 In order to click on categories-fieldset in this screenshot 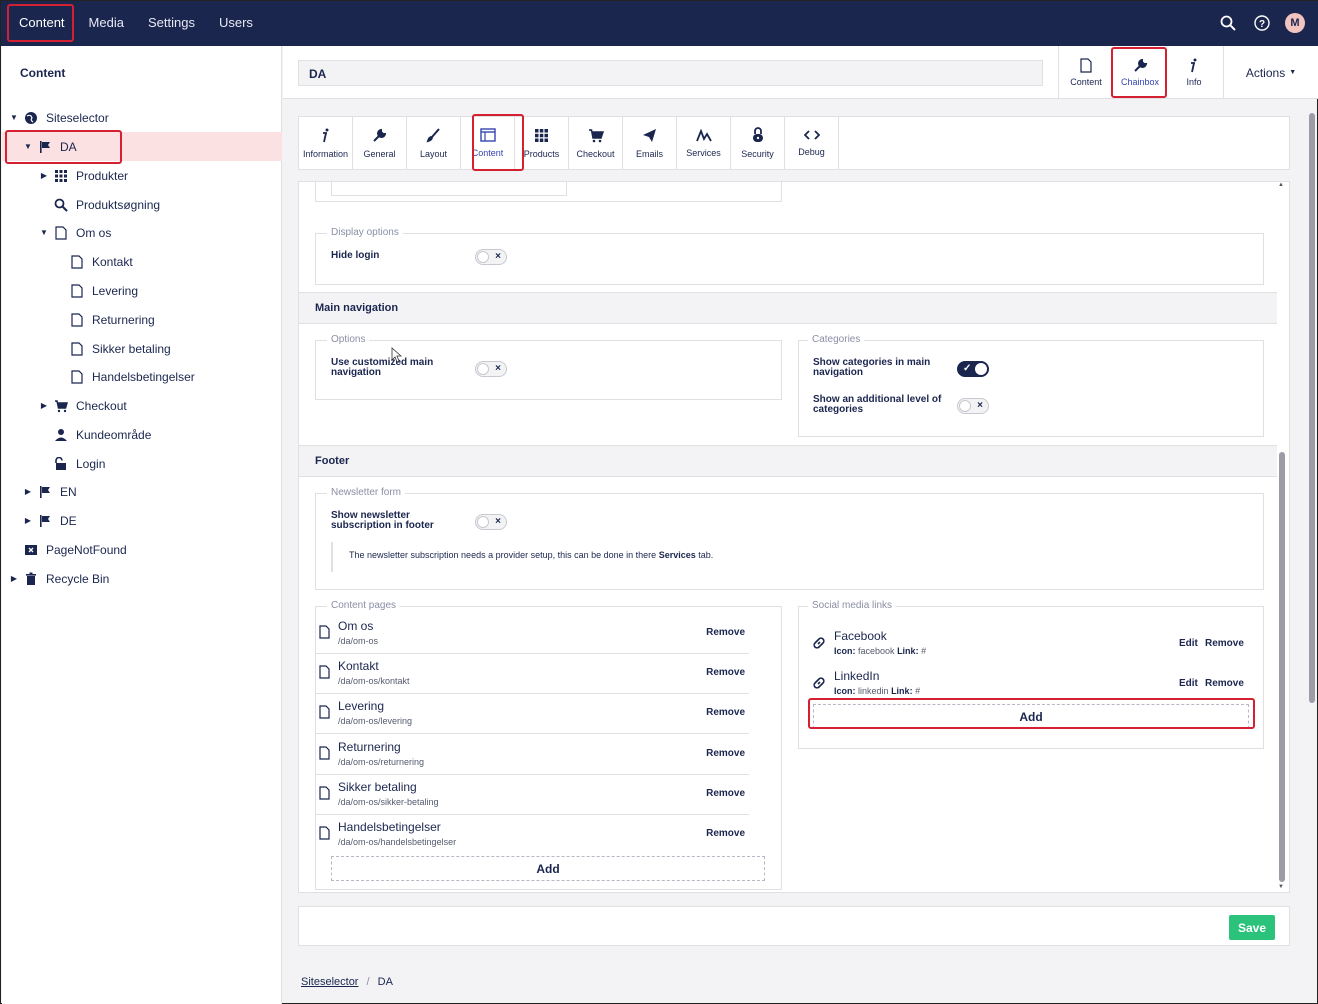, I will do `click(1031, 388)`.